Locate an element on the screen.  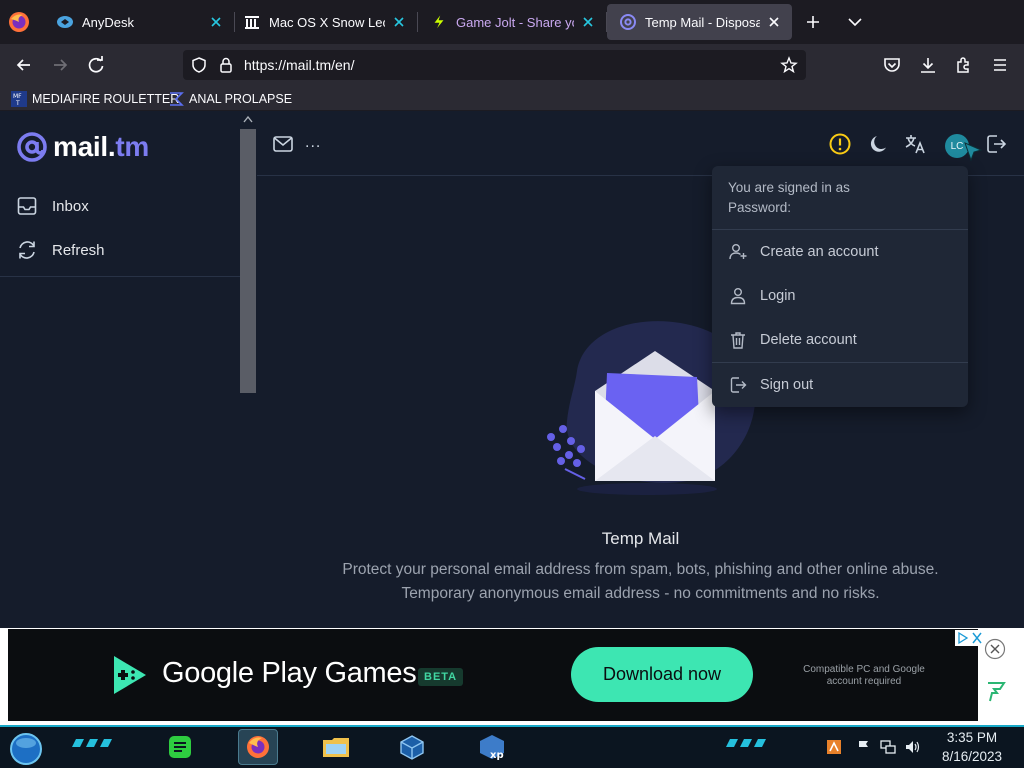
empty-state-title: Temp Mail is located at coordinates (640, 538).